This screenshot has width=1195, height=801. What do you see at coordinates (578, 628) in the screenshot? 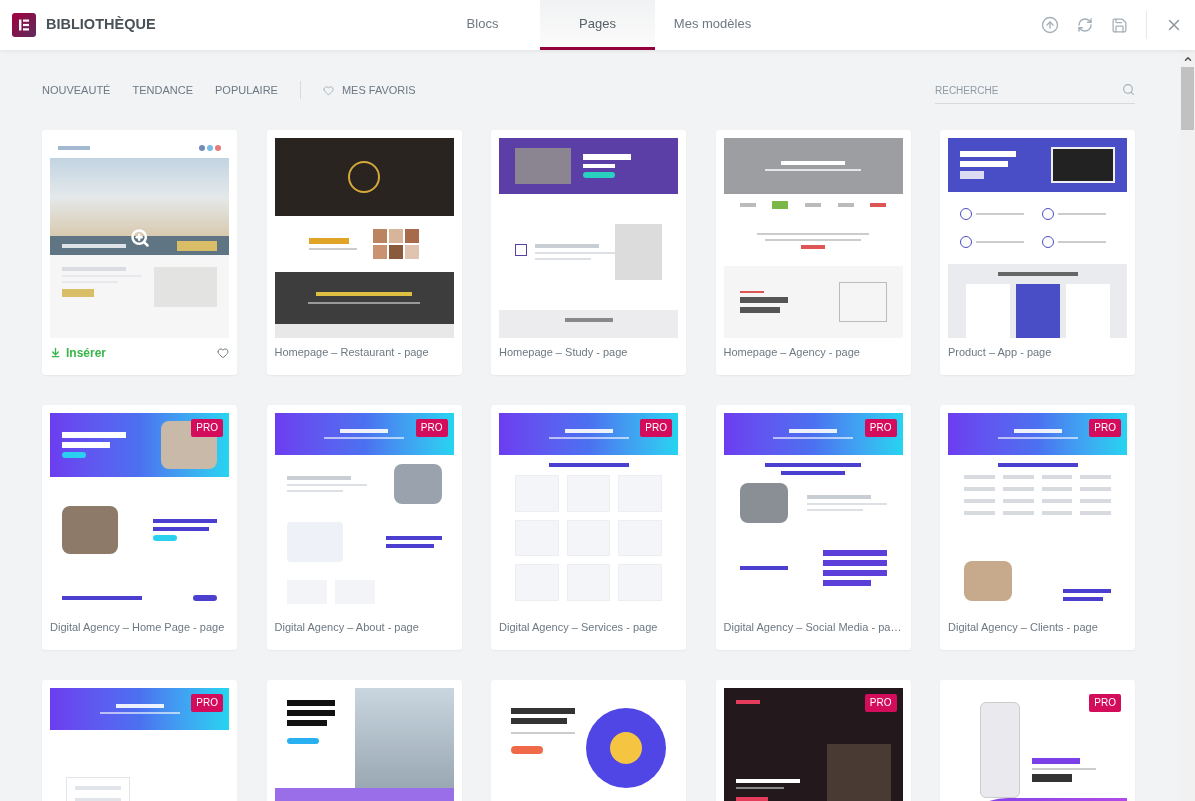
I see `template-title: Digital Agency – Services - page` at bounding box center [578, 628].